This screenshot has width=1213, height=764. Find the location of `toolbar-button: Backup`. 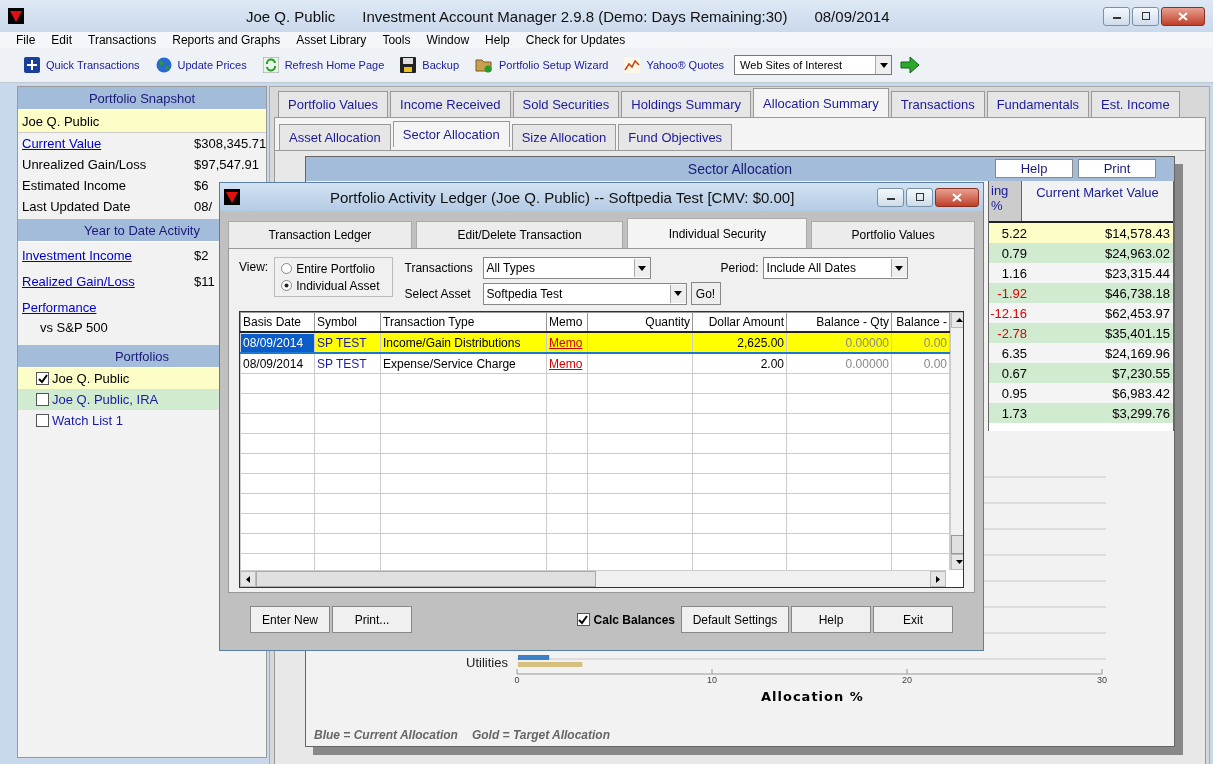

toolbar-button: Backup is located at coordinates (429, 65).